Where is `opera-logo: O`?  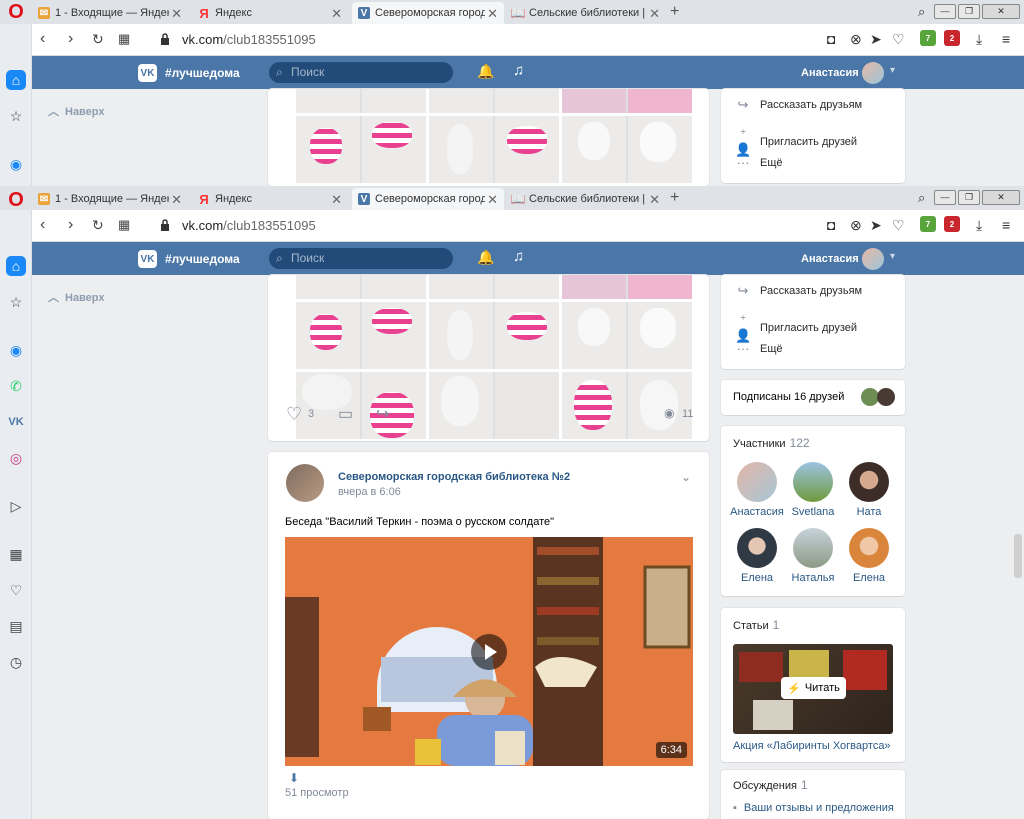
opera-logo: O is located at coordinates (16, 12).